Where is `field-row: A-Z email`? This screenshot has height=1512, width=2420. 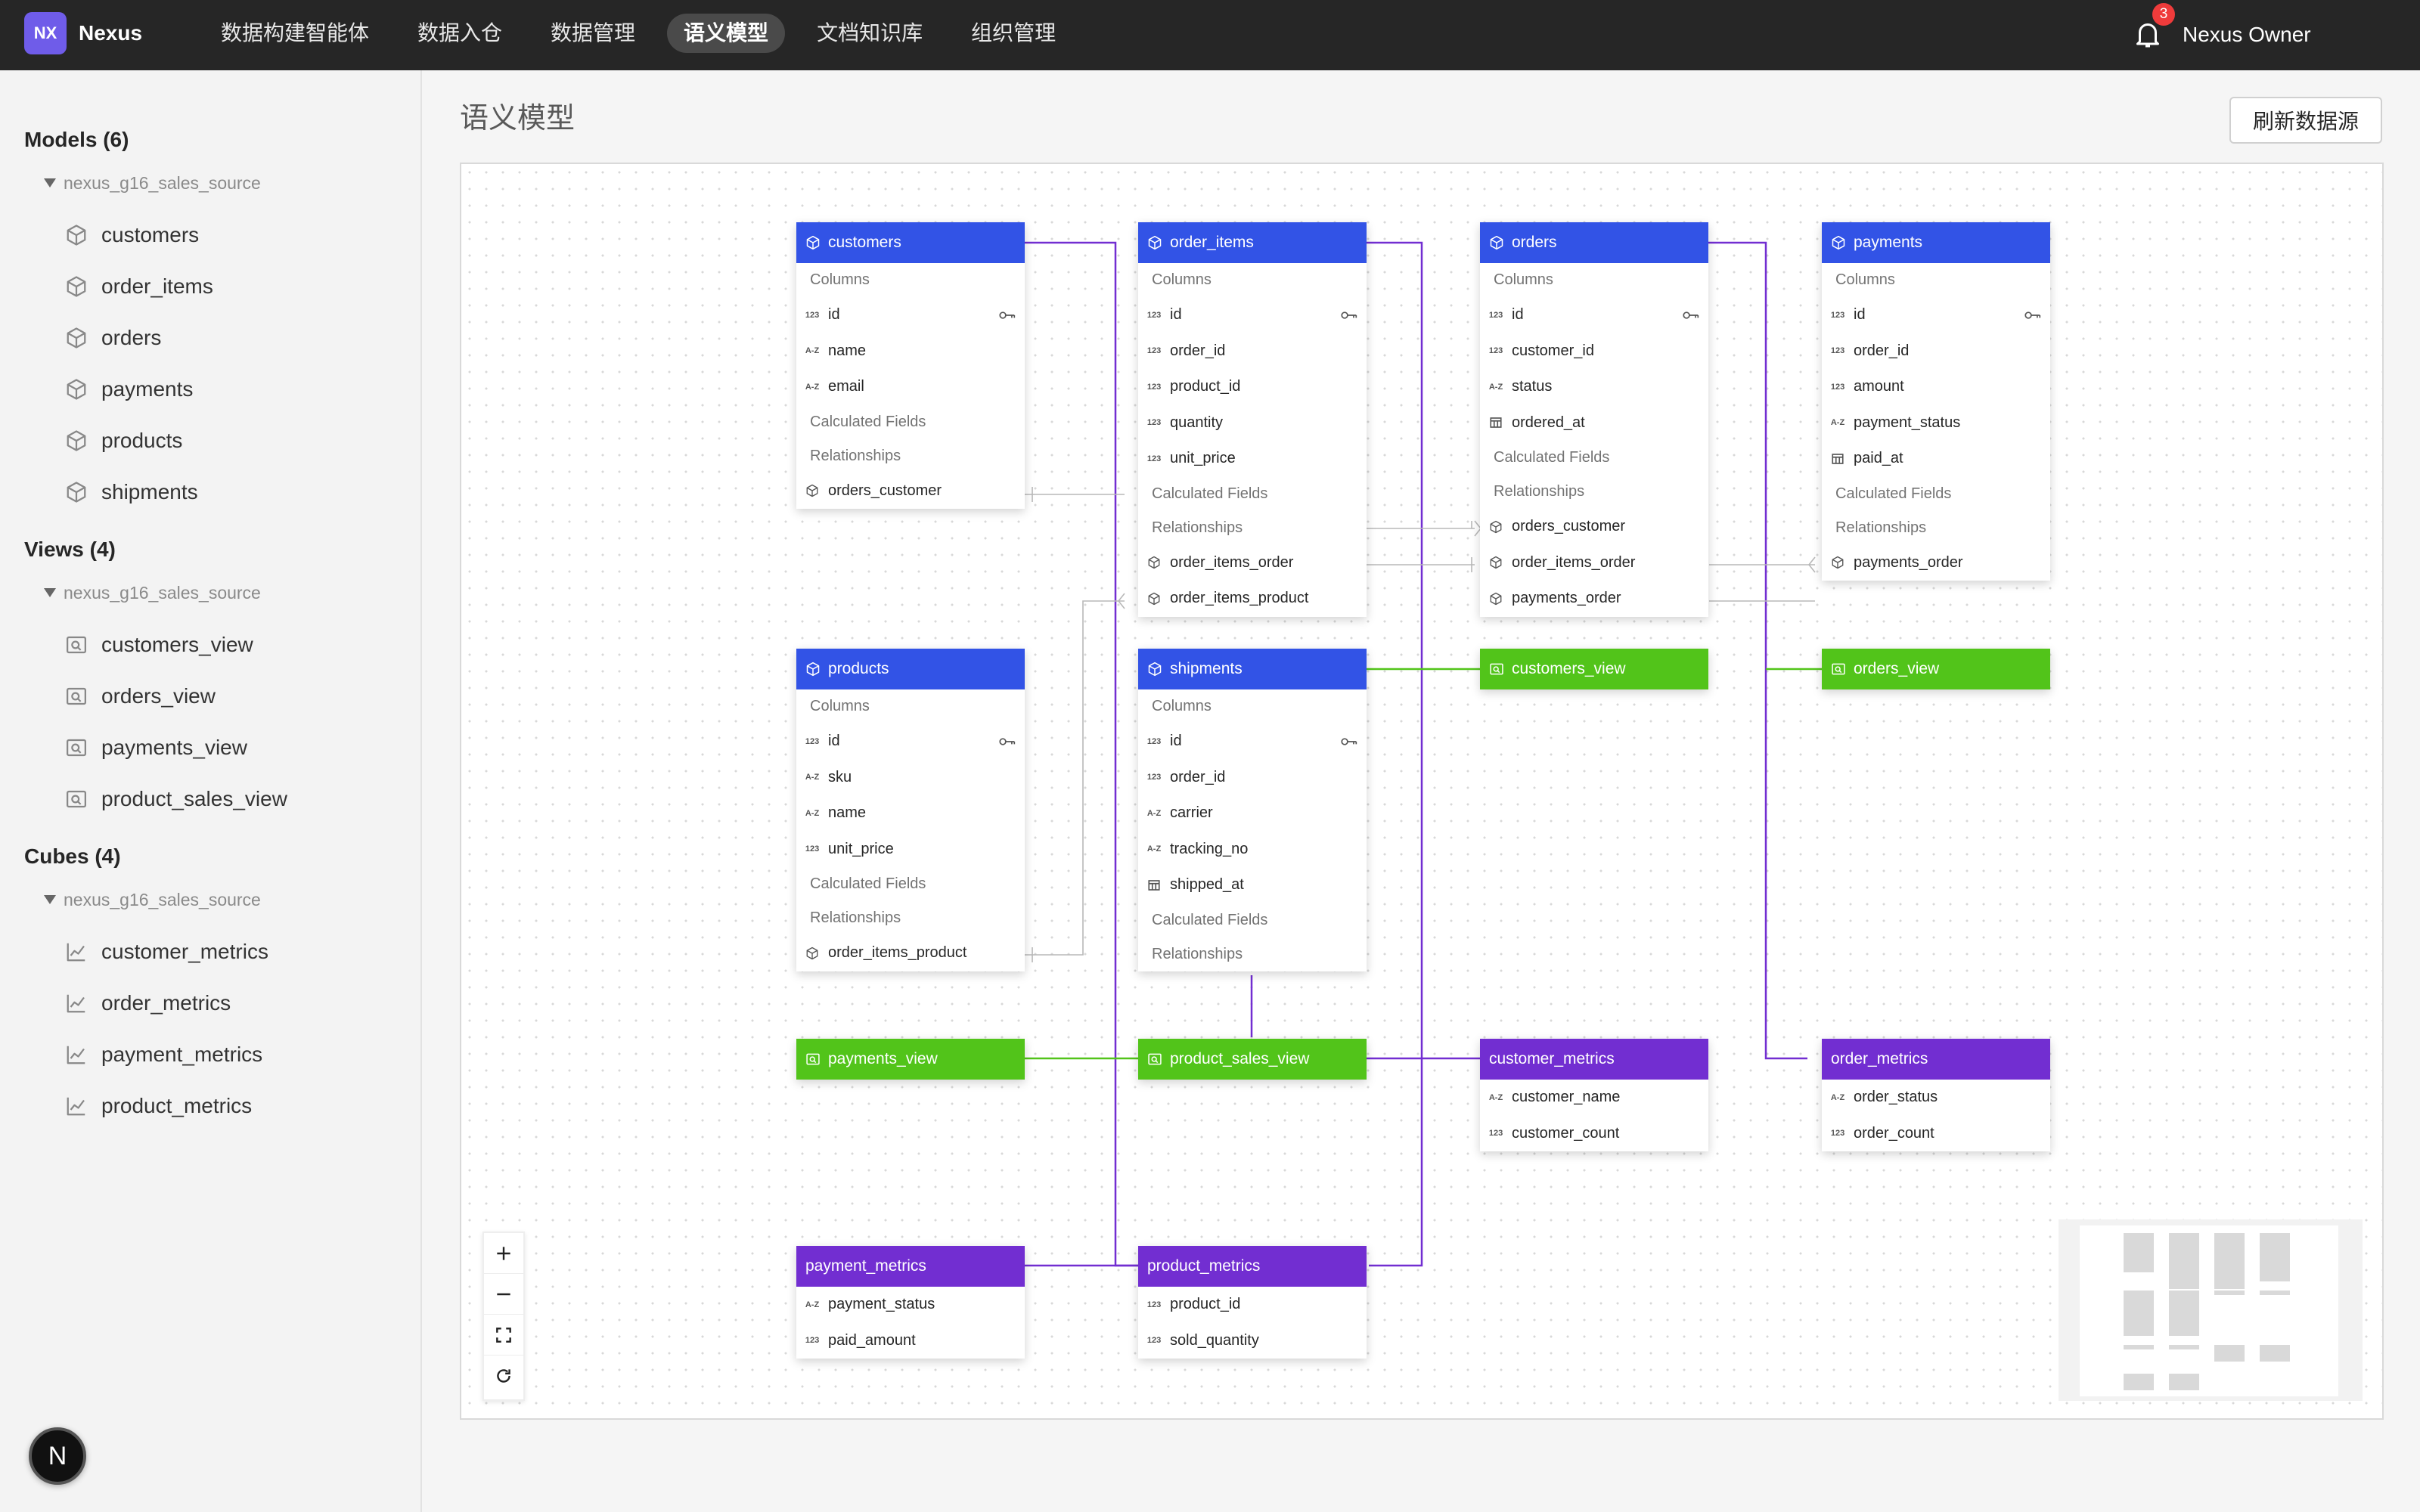 field-row: A-Z email is located at coordinates (910, 387).